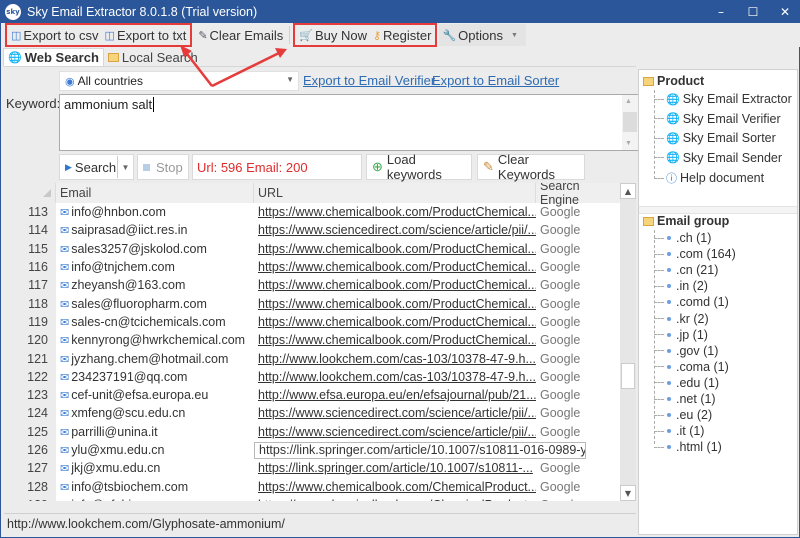 The height and width of the screenshot is (538, 800). What do you see at coordinates (495, 80) in the screenshot?
I see `export-to-email-sorter-link: Export to Email Sorter` at bounding box center [495, 80].